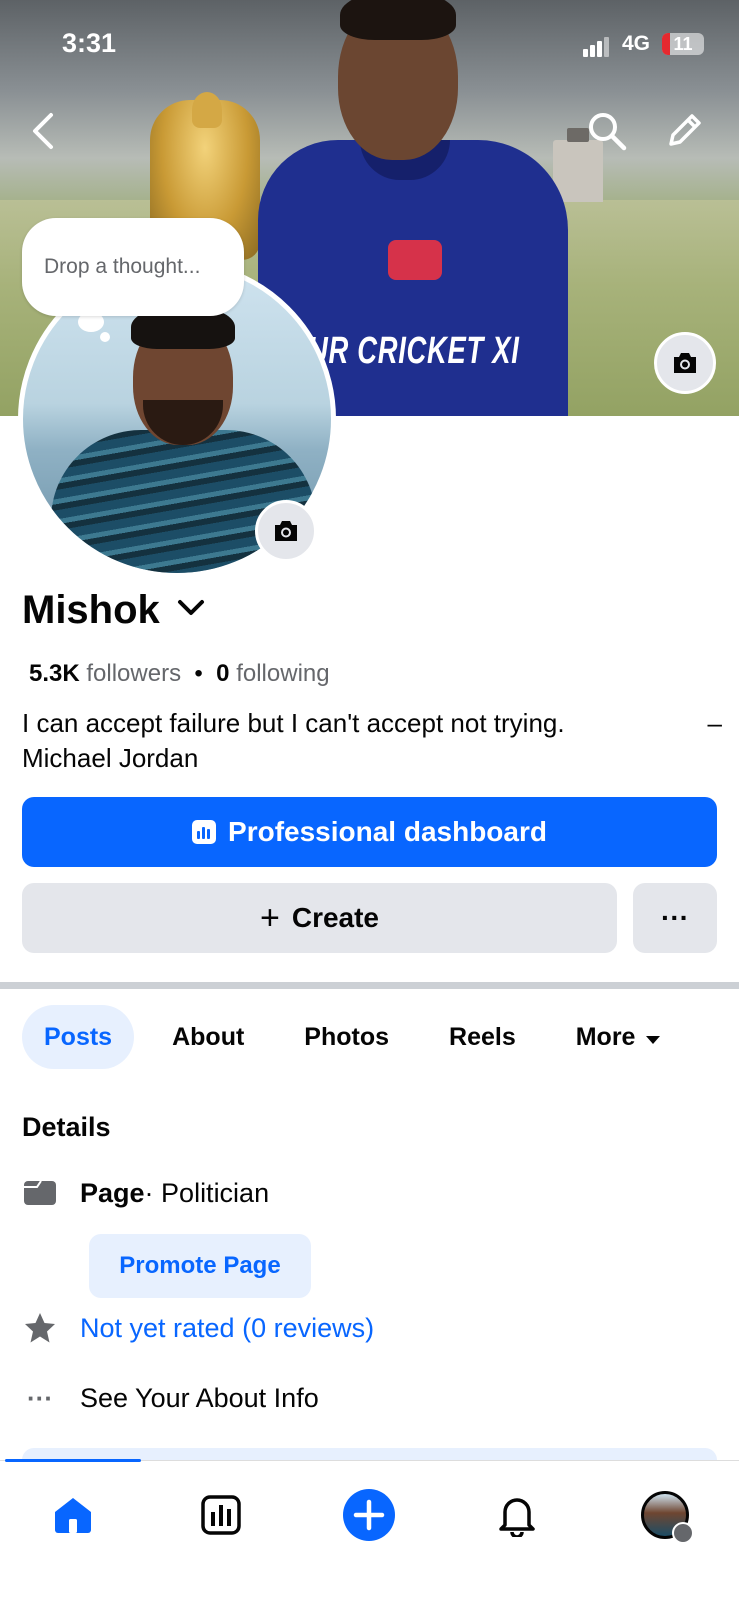  I want to click on nav-home, so click(73, 1515).